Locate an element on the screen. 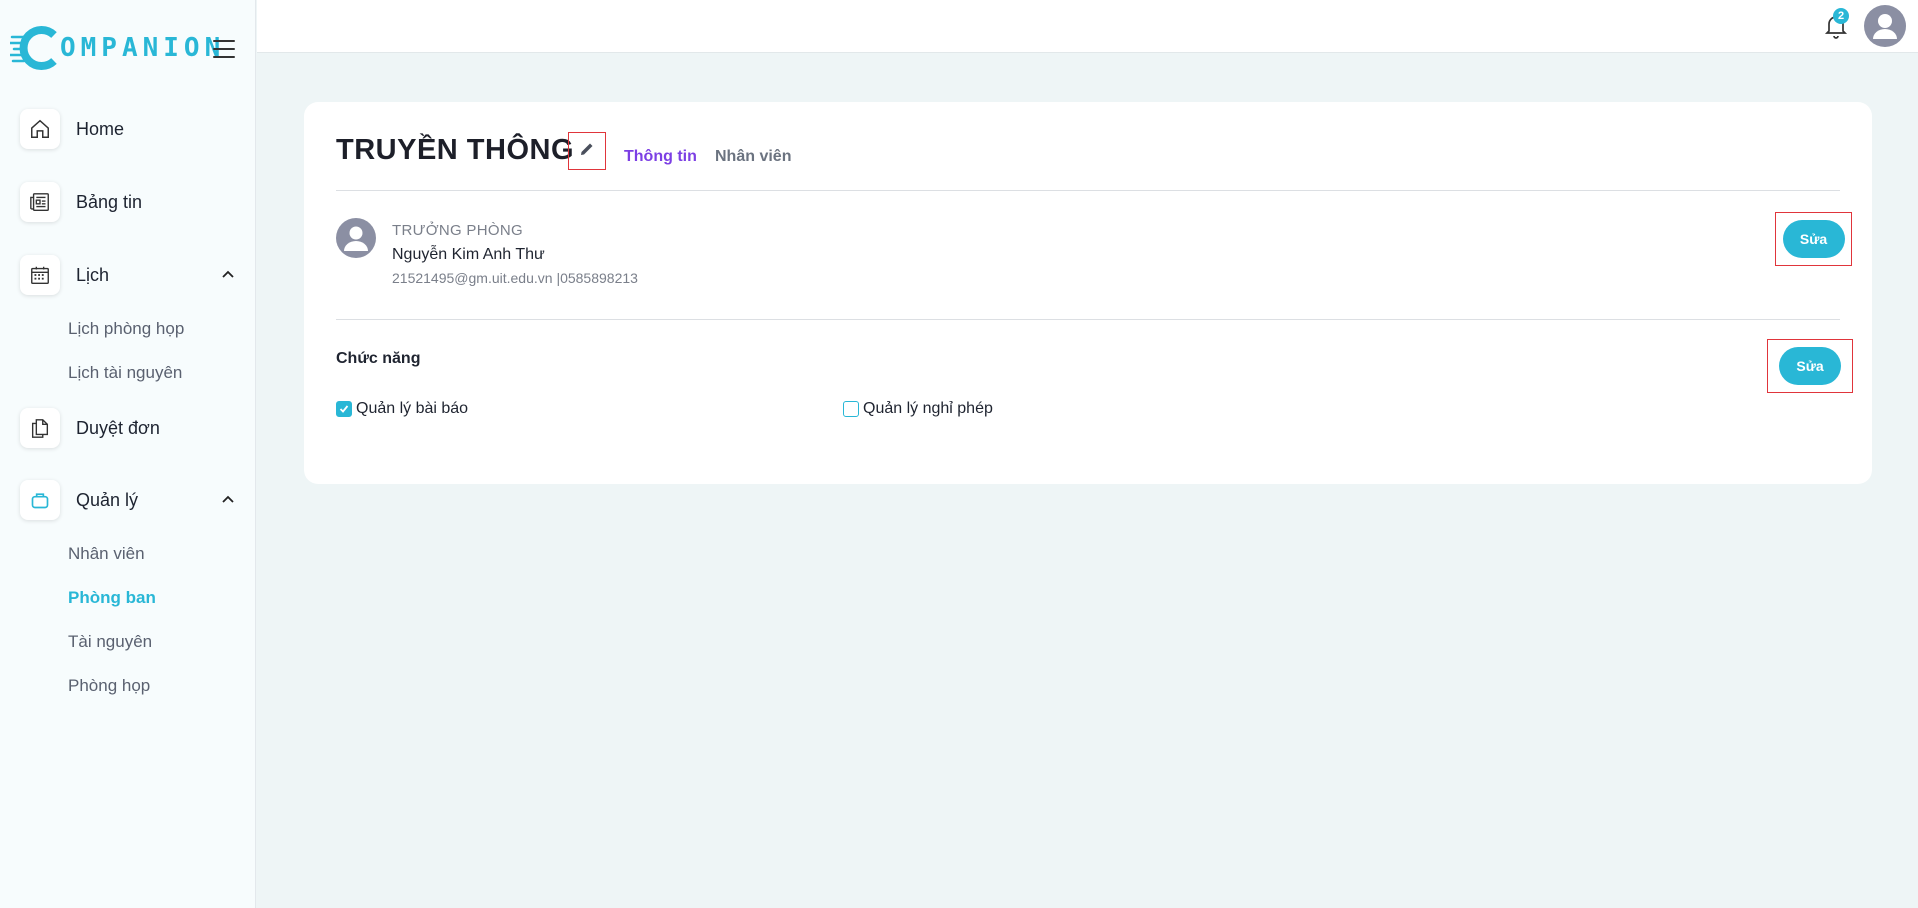 This screenshot has height=908, width=1918. edit-functions-highlight: Sửa is located at coordinates (1810, 366).